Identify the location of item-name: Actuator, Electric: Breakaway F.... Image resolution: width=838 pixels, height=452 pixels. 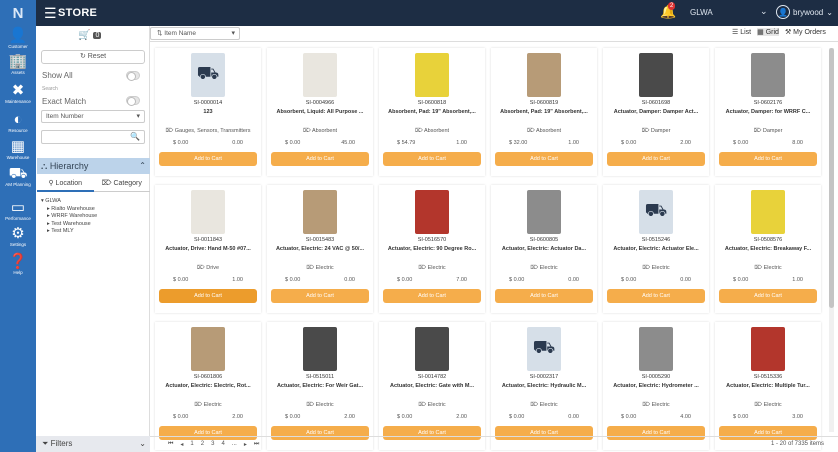
(768, 249).